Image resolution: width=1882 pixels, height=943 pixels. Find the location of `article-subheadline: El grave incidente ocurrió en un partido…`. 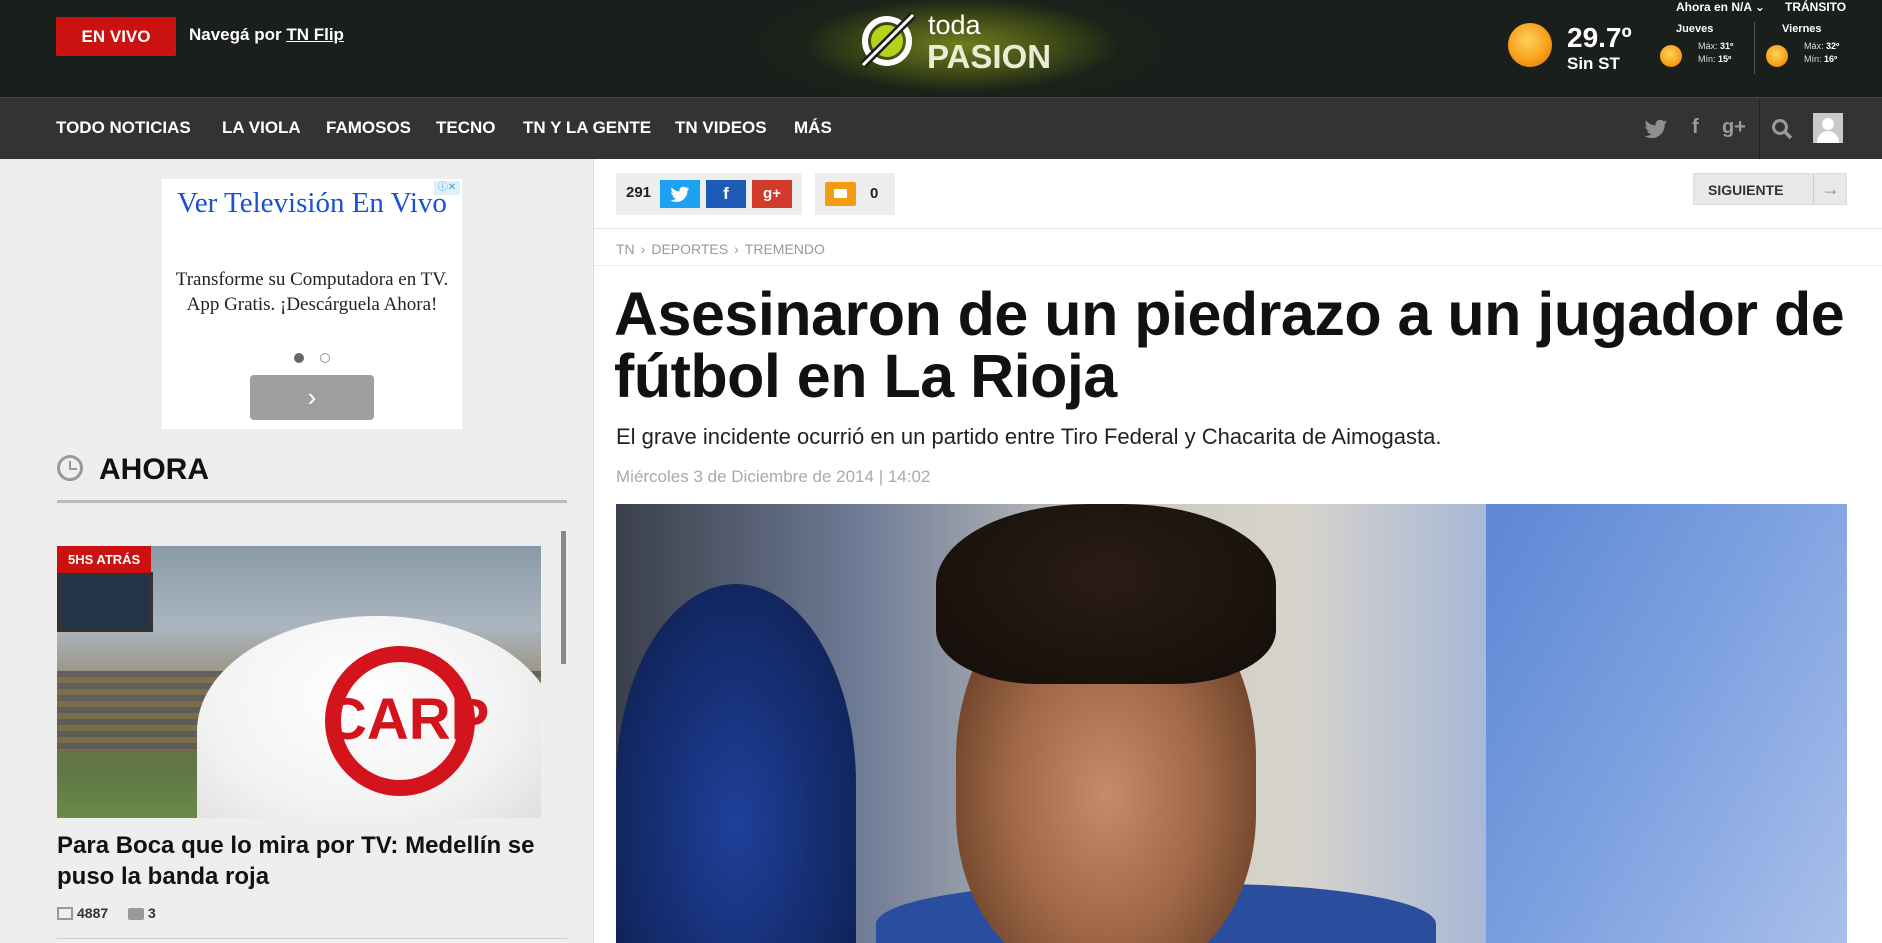

article-subheadline: El grave incidente ocurrió en un partido… is located at coordinates (1029, 436).